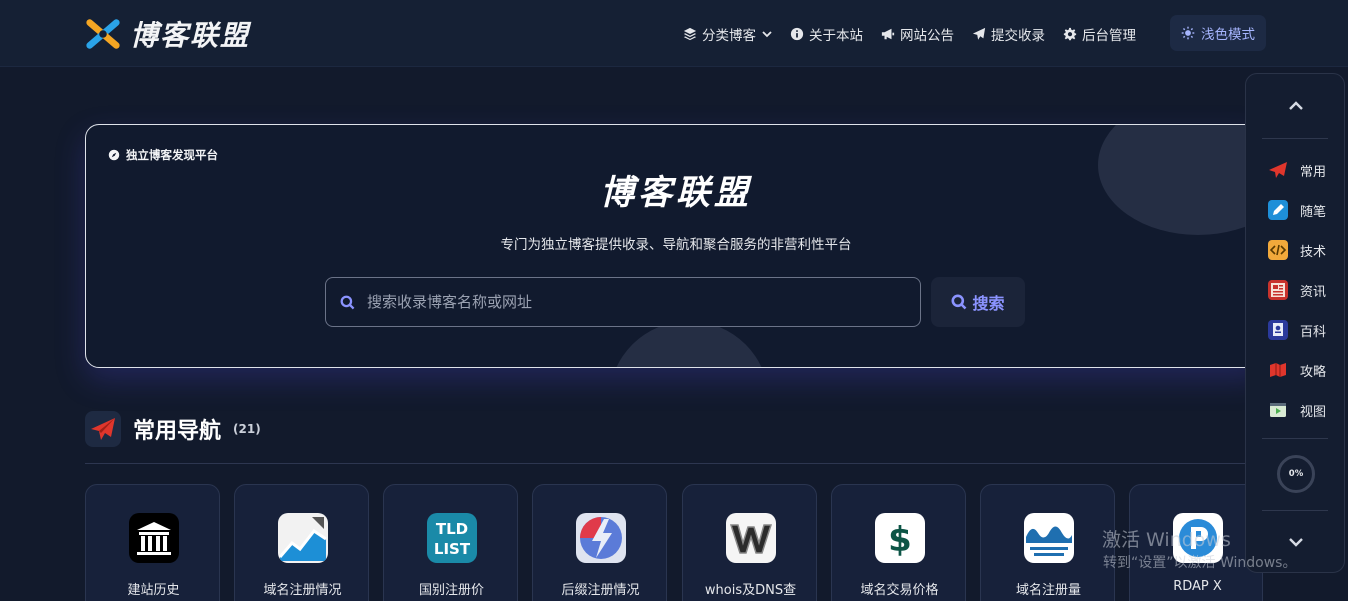 The image size is (1348, 601). I want to click on museum-icon, so click(154, 538).